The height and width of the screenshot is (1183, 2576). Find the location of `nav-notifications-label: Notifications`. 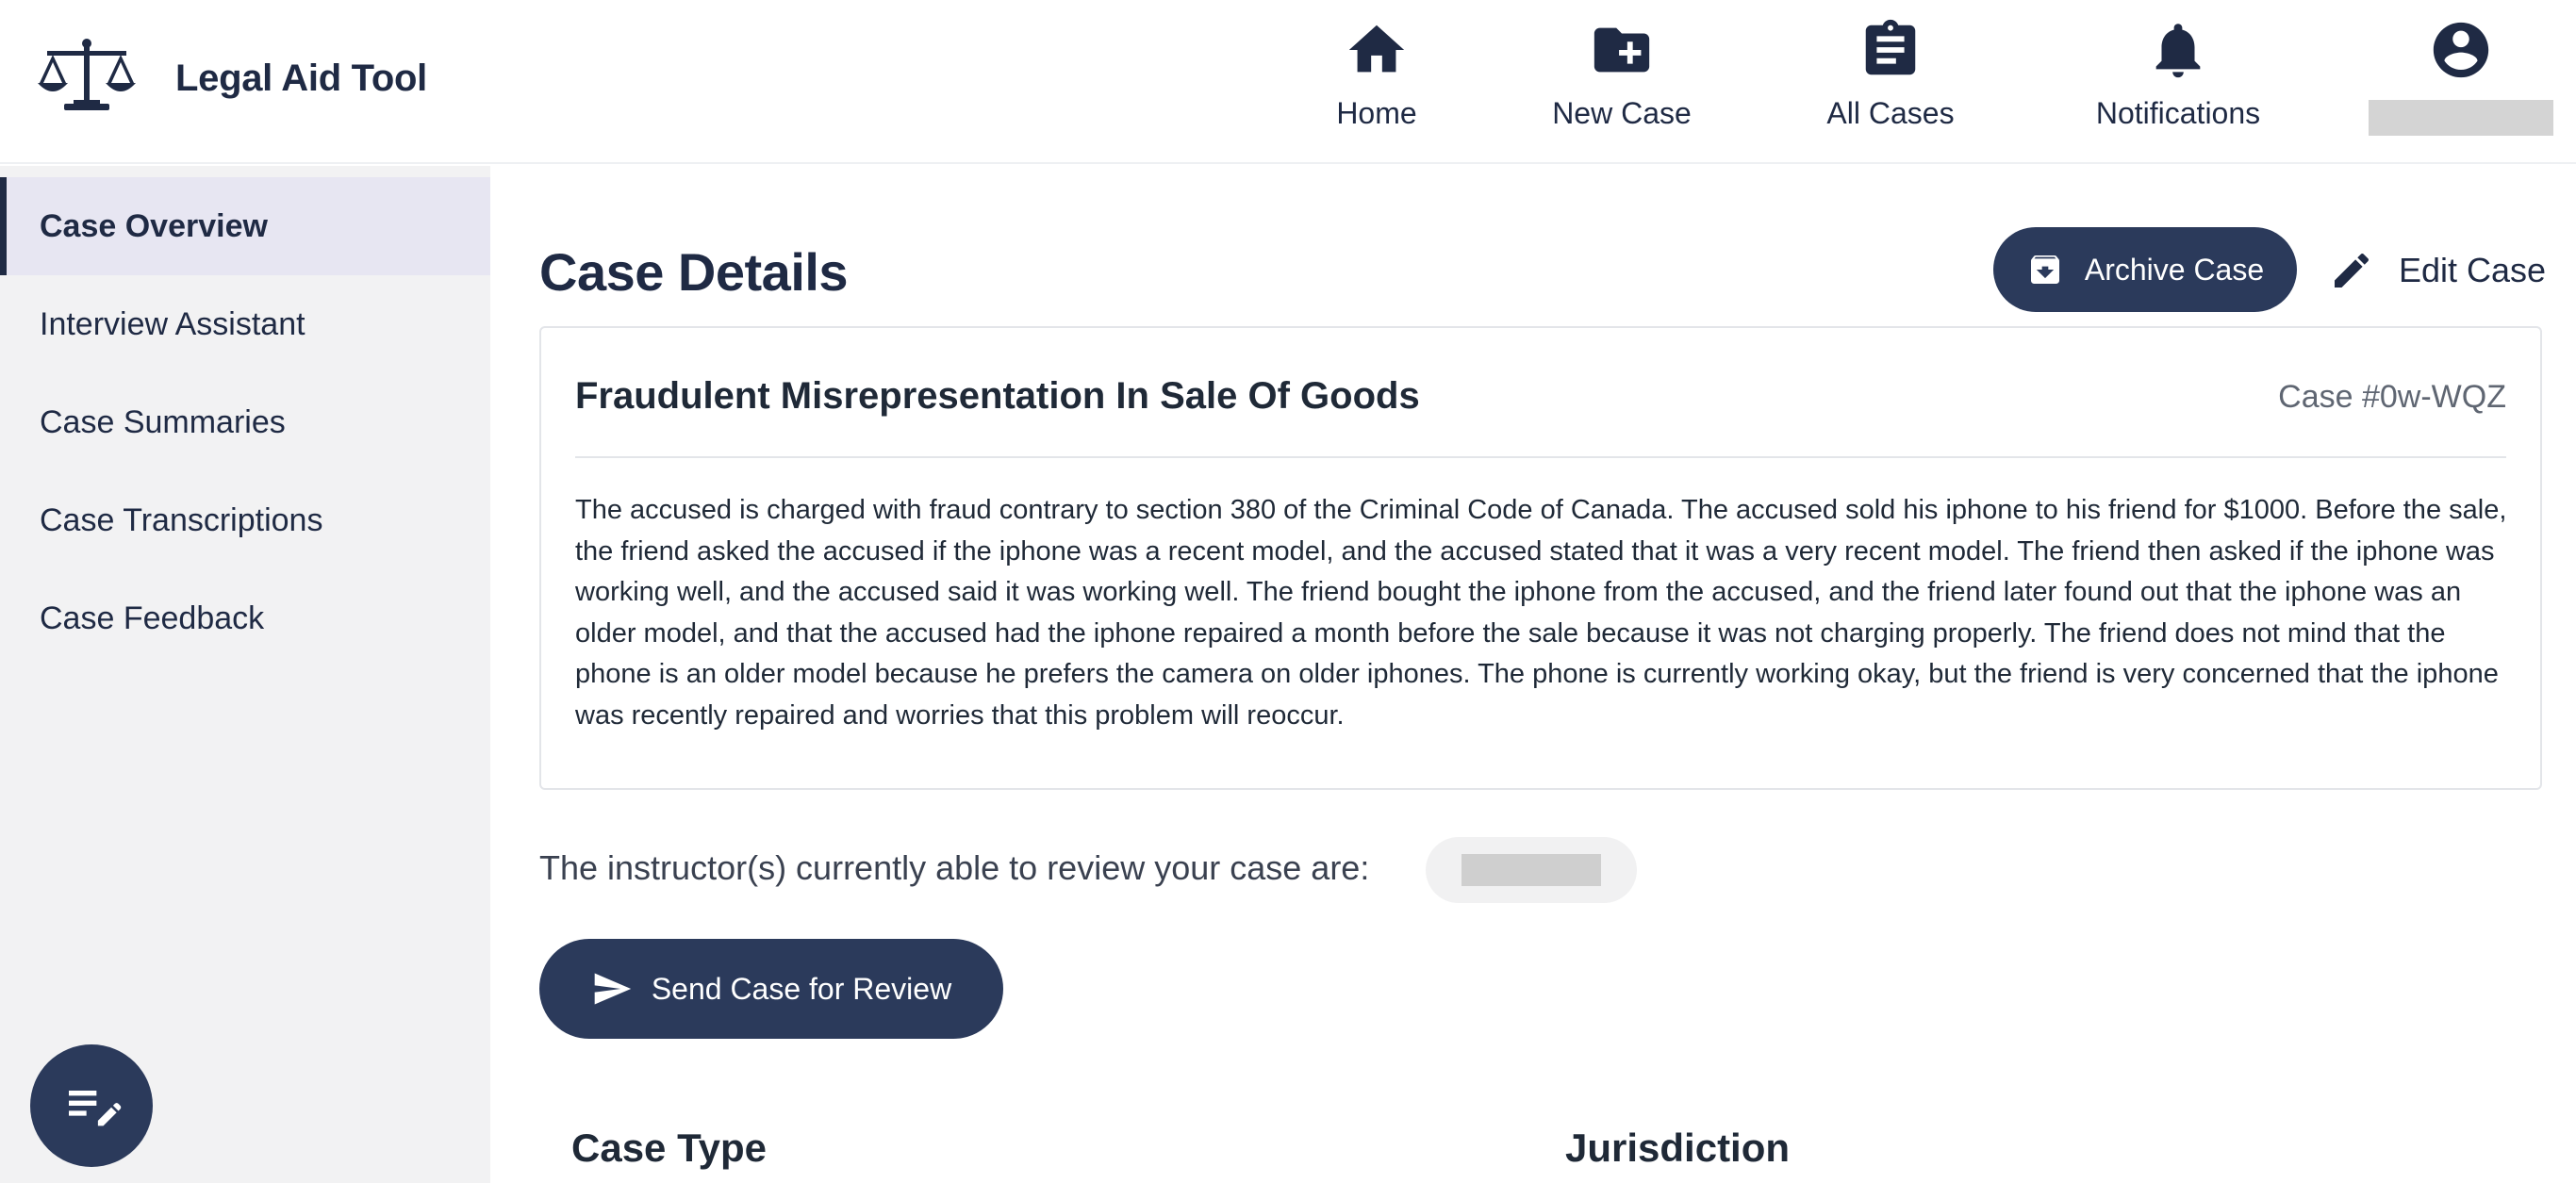

nav-notifications-label: Notifications is located at coordinates (2178, 113).